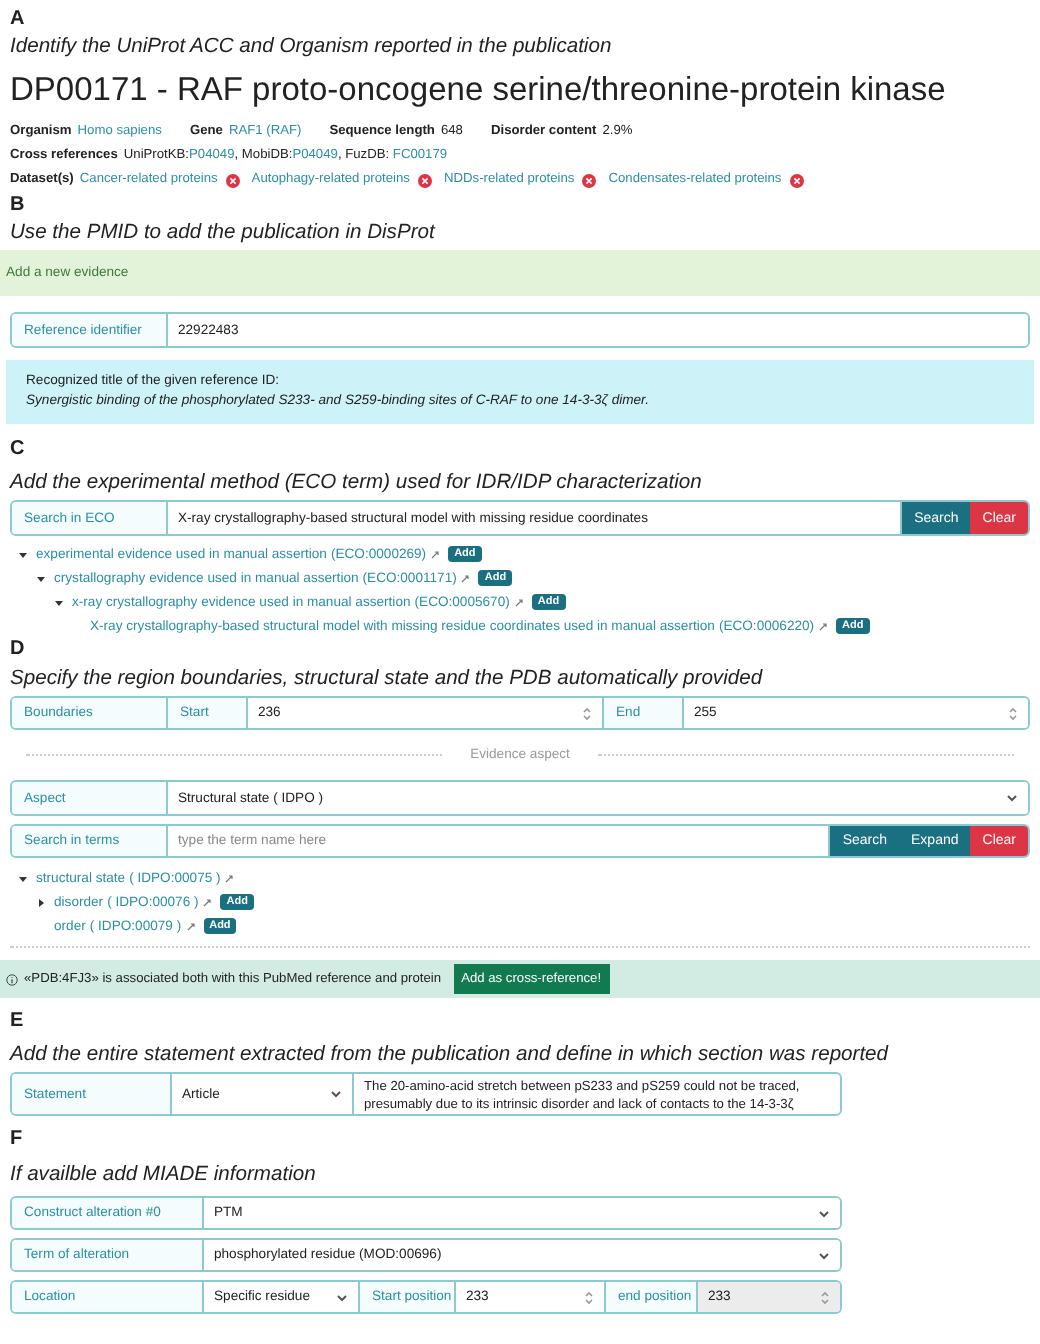  I want to click on caret-right-icon, so click(41, 902).